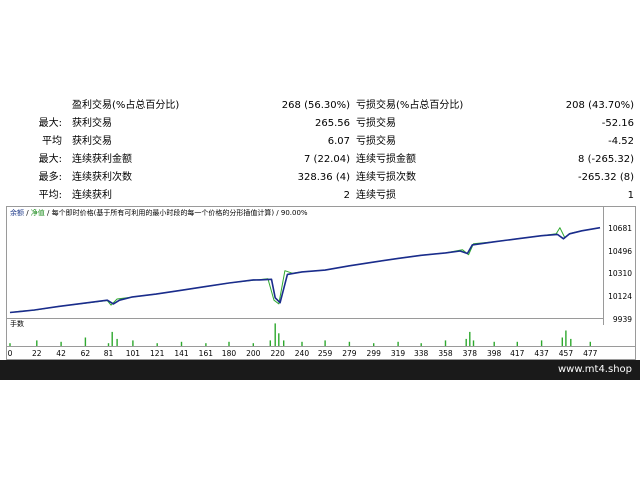 The image size is (640, 480). What do you see at coordinates (421, 353) in the screenshot?
I see `x-tick-label: 338` at bounding box center [421, 353].